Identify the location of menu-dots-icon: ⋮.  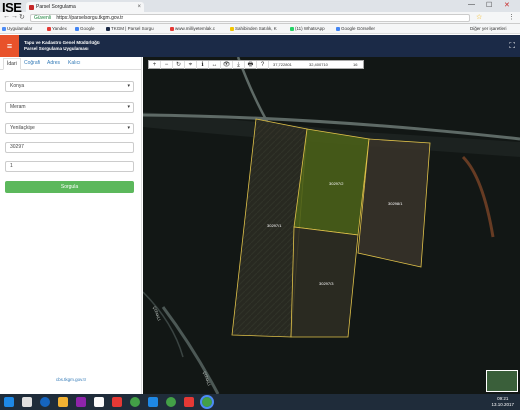
(511, 17).